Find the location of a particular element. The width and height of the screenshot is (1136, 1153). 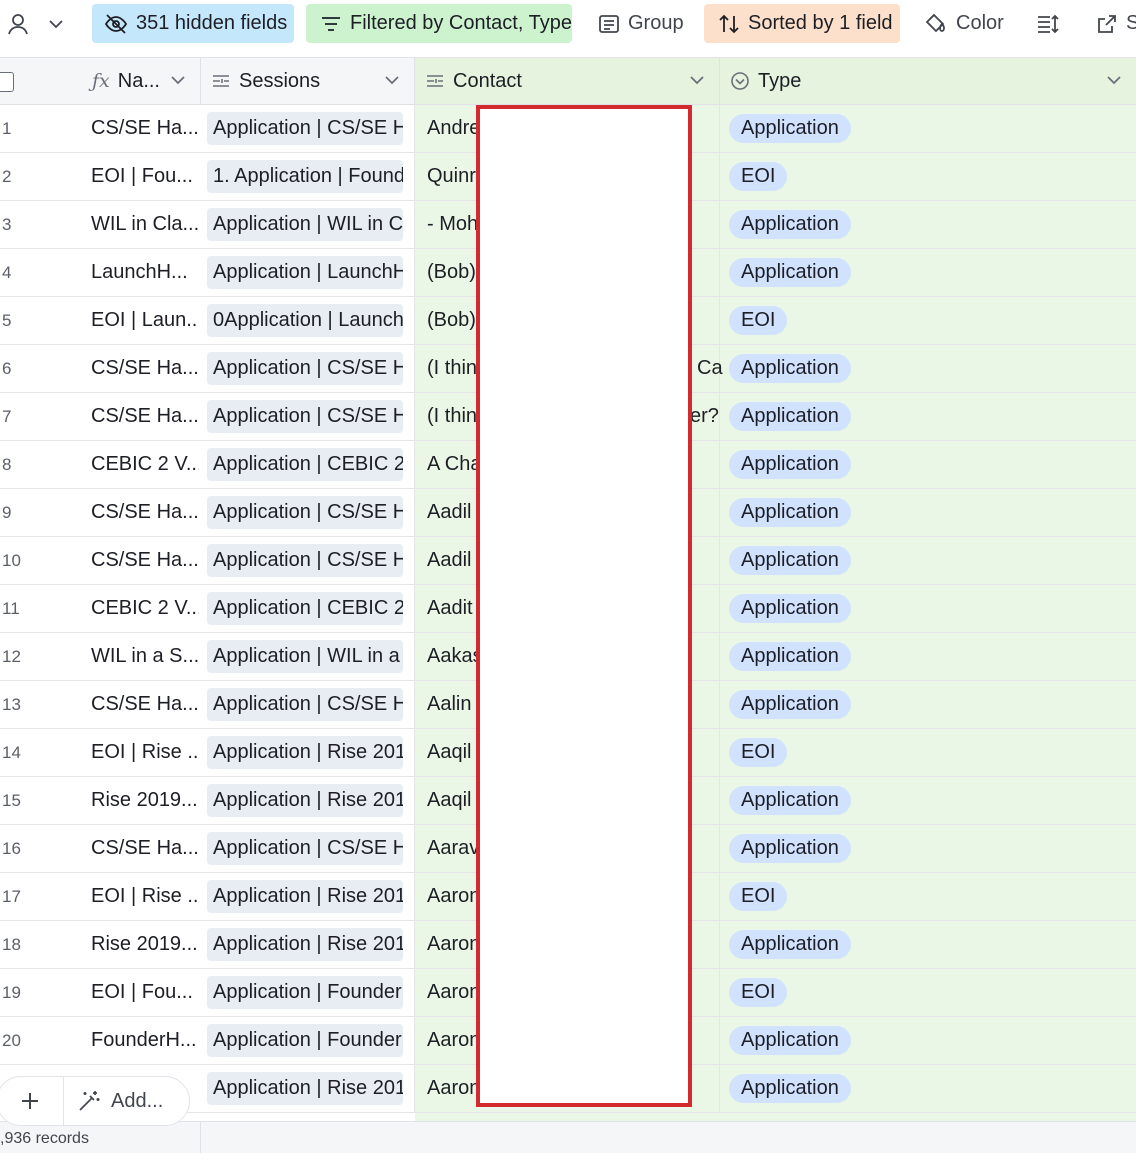

share-view-button: S is located at coordinates (1116, 23).